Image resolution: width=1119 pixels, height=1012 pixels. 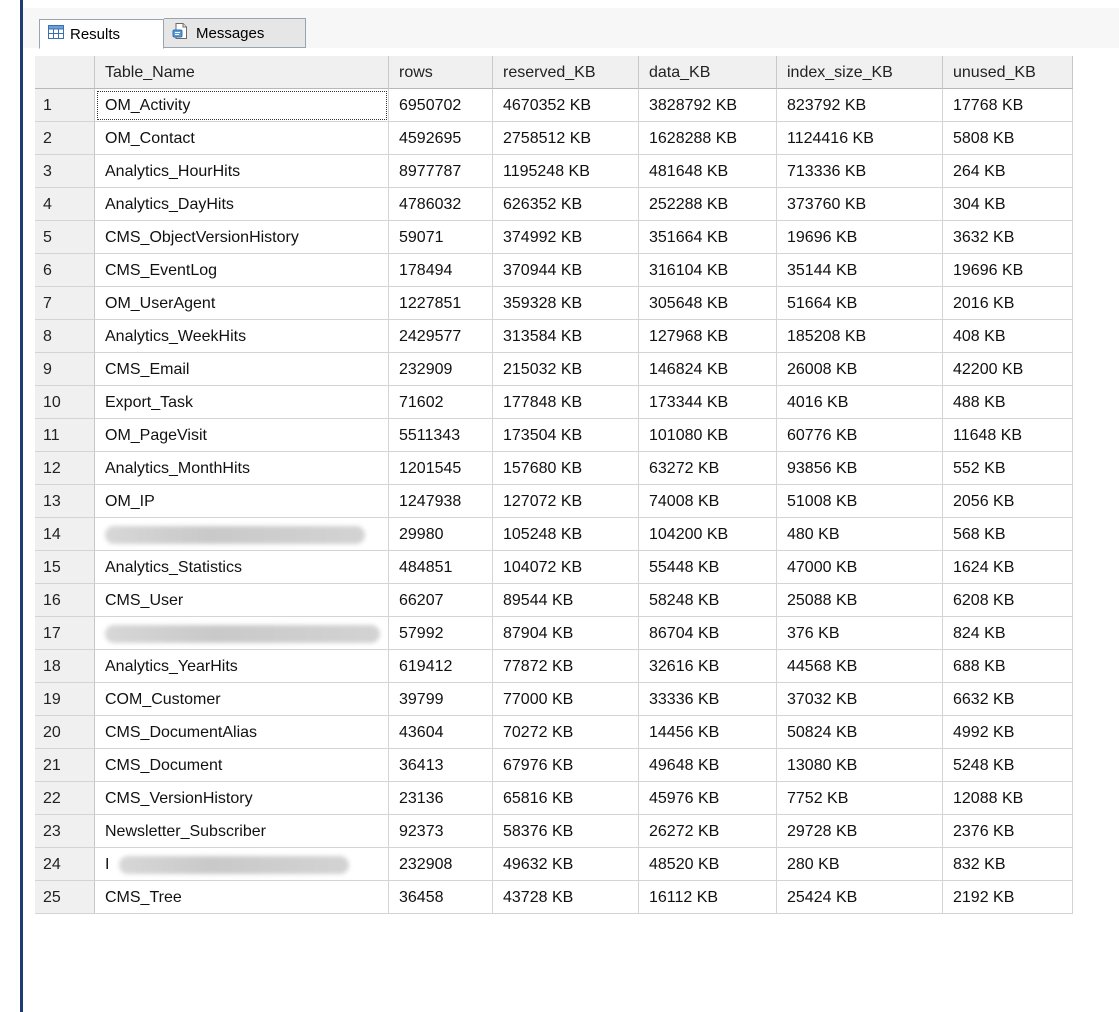 I want to click on cell-reserved-kb: 127072 KB, so click(x=566, y=501).